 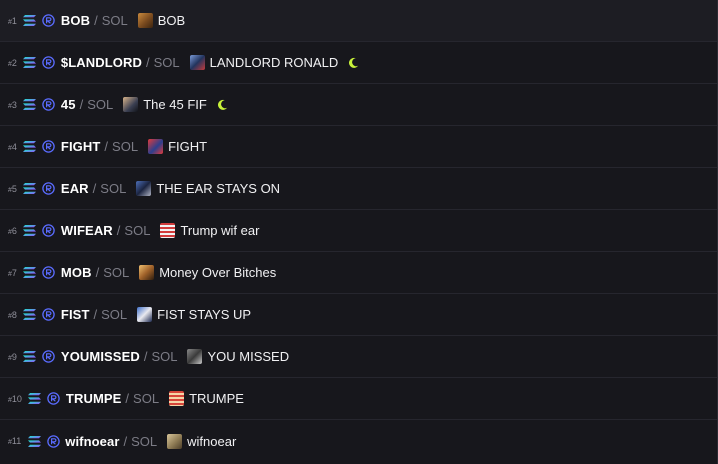 I want to click on token-ticker: BOB, so click(x=75, y=20).